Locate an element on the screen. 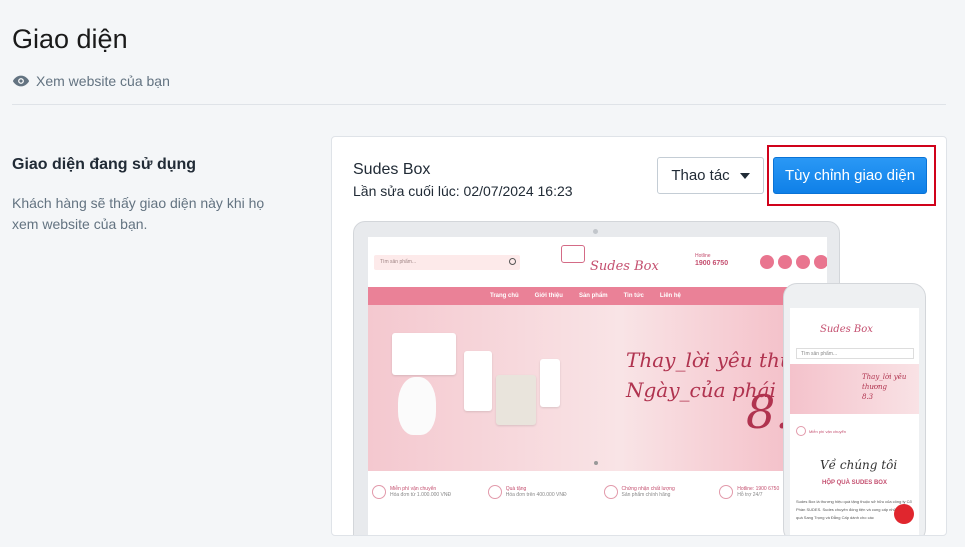 This screenshot has width=965, height=547. rabbit-image is located at coordinates (417, 406).